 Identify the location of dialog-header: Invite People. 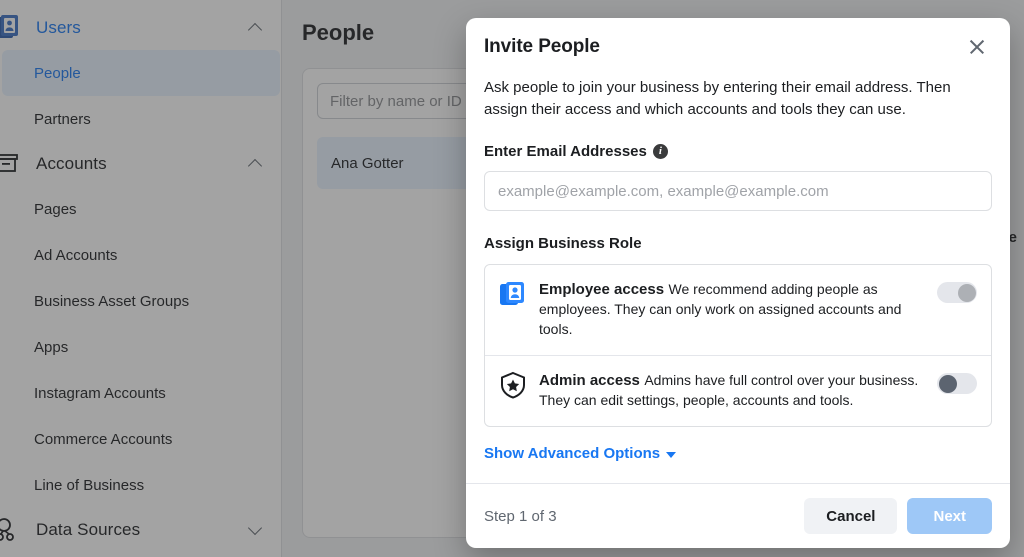
(738, 39).